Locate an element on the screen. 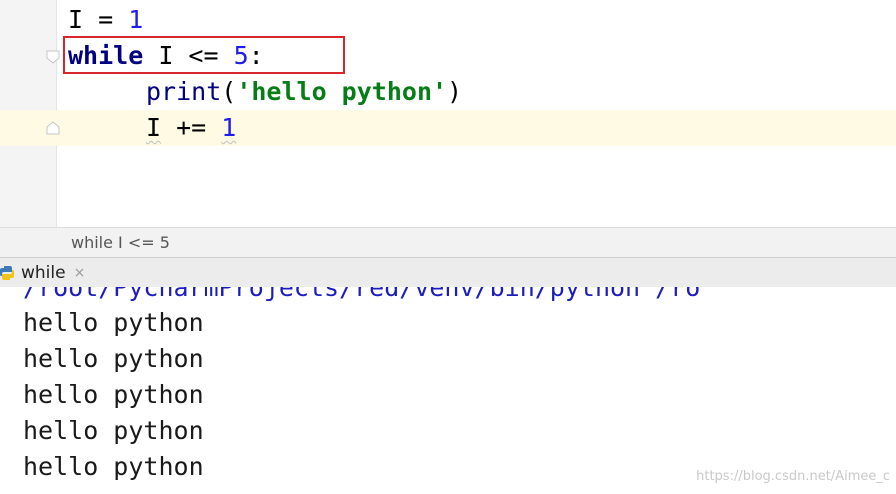 Image resolution: width=896 pixels, height=494 pixels. close-icon: × is located at coordinates (80, 273).